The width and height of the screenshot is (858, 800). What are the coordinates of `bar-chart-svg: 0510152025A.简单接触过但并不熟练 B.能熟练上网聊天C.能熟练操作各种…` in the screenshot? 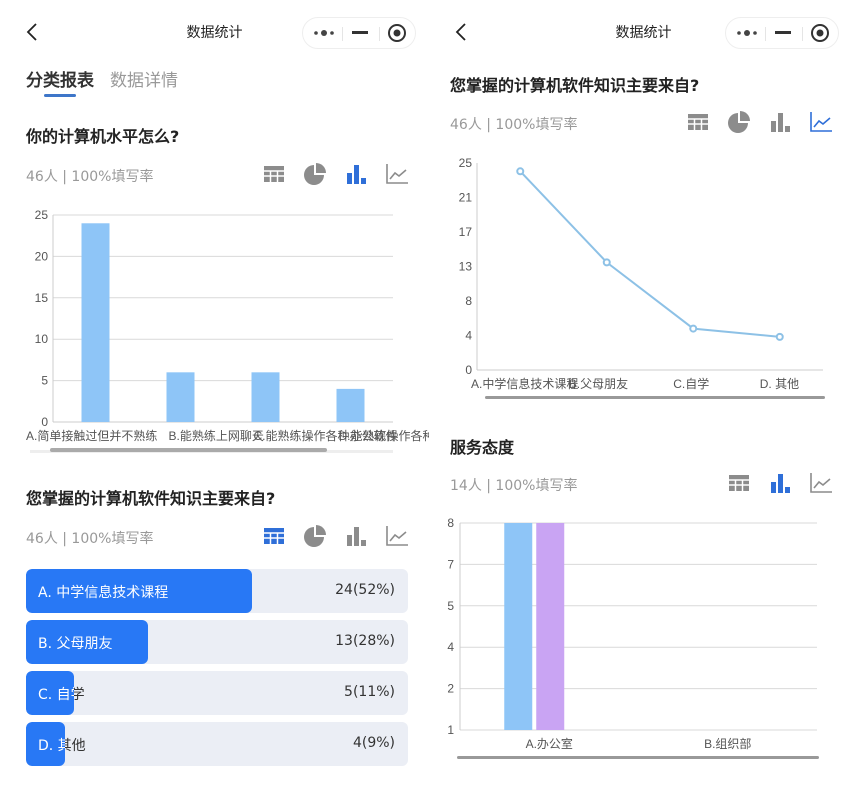 It's located at (228, 330).